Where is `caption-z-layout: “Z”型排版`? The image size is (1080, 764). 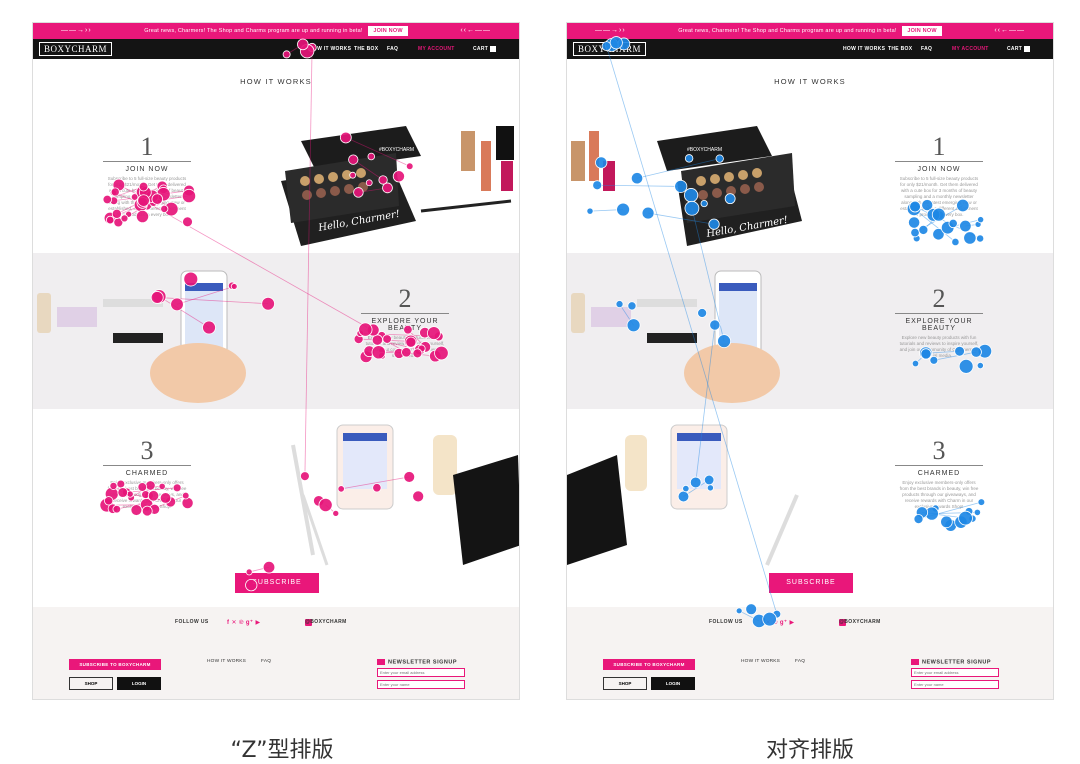
caption-z-layout: “Z”型排版 is located at coordinates (282, 748).